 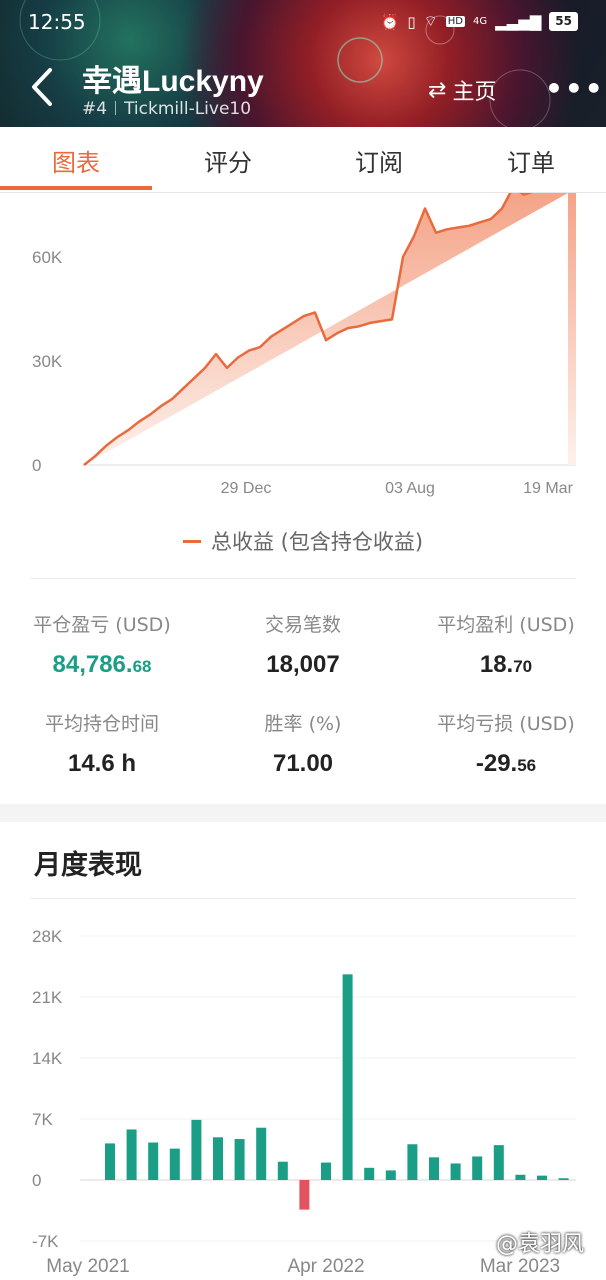 I want to click on status-icons: ⏰ ▯ ⌔ HD 4G ▂▃▅▇ 55, so click(x=479, y=21).